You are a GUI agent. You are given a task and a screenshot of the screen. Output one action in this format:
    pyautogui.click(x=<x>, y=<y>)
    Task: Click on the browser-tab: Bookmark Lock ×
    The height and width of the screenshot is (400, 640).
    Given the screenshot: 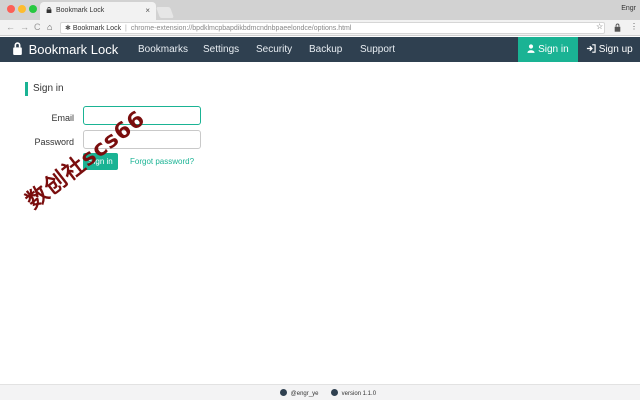 What is the action you would take?
    pyautogui.click(x=98, y=11)
    